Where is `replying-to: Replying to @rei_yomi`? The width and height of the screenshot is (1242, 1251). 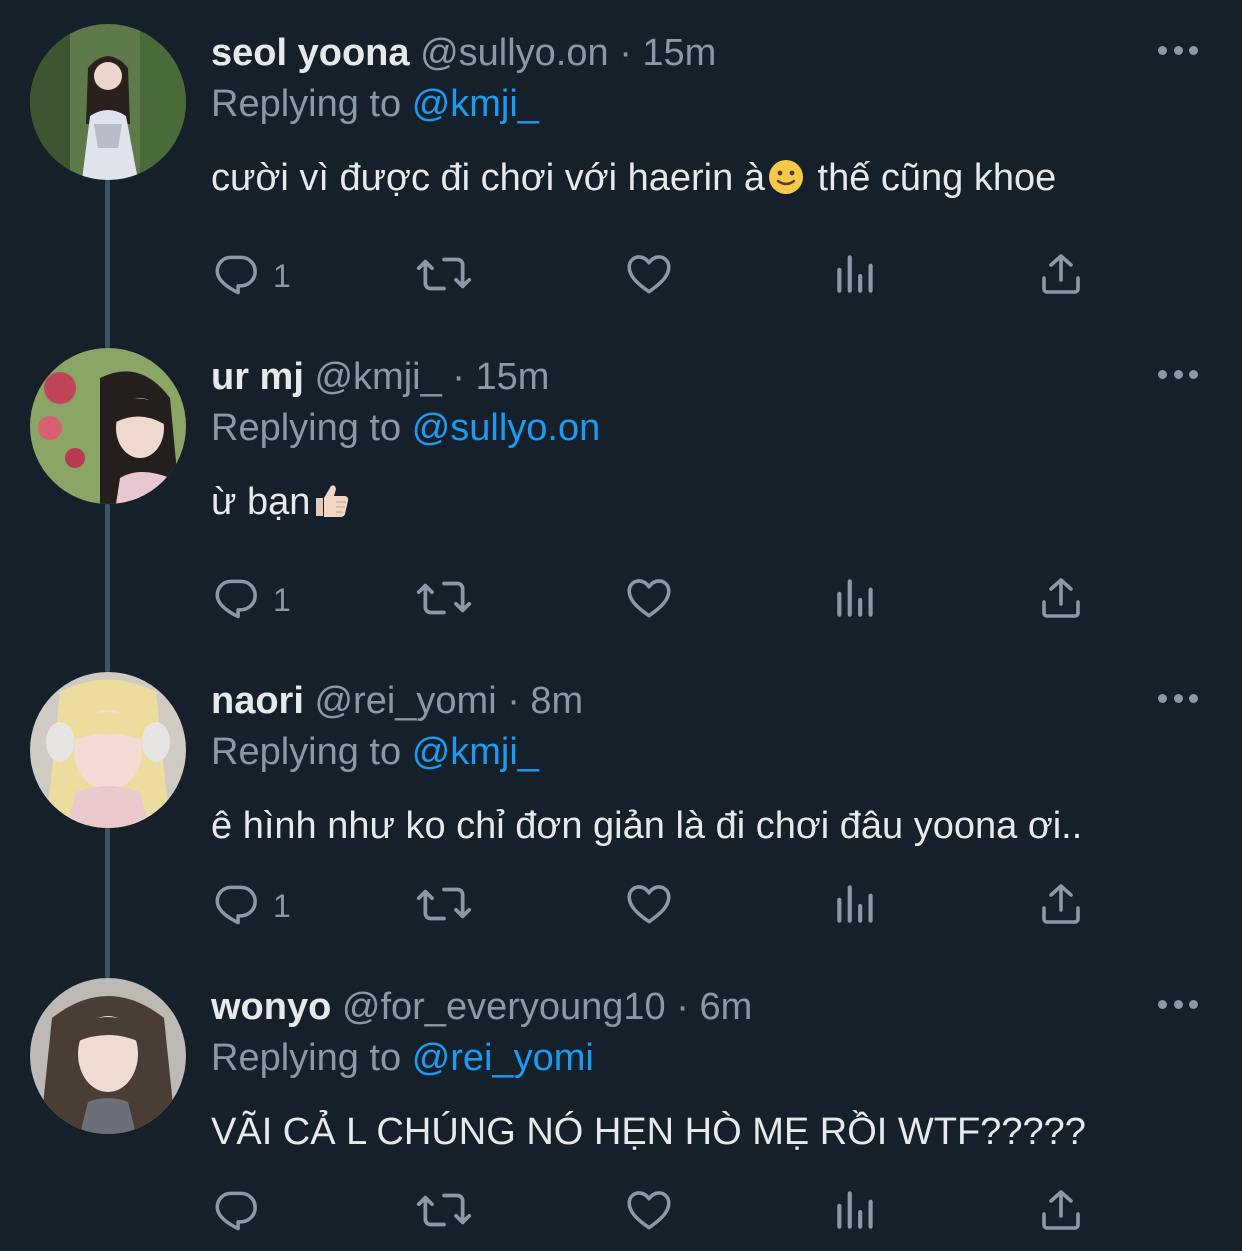 replying-to: Replying to @rei_yomi is located at coordinates (402, 1058).